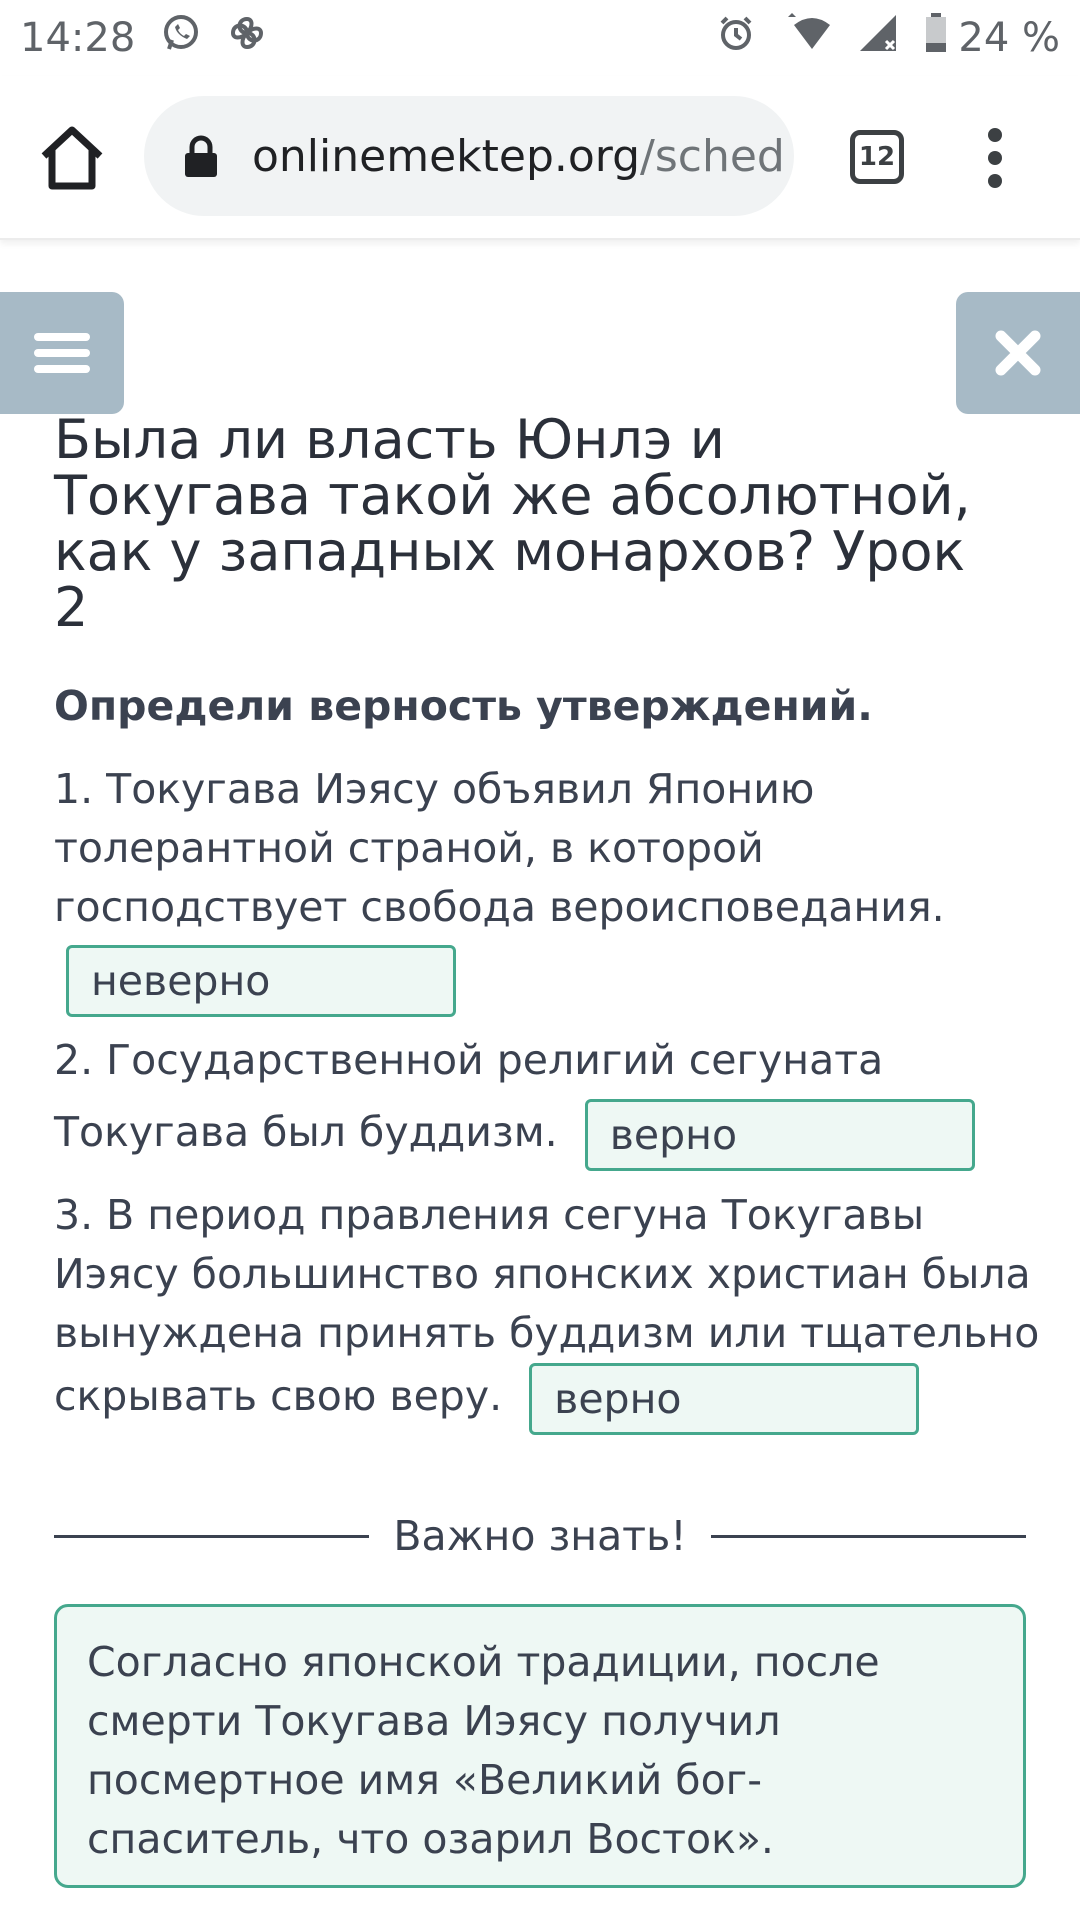 The height and width of the screenshot is (1920, 1080). What do you see at coordinates (72, 158) in the screenshot?
I see `home-icon` at bounding box center [72, 158].